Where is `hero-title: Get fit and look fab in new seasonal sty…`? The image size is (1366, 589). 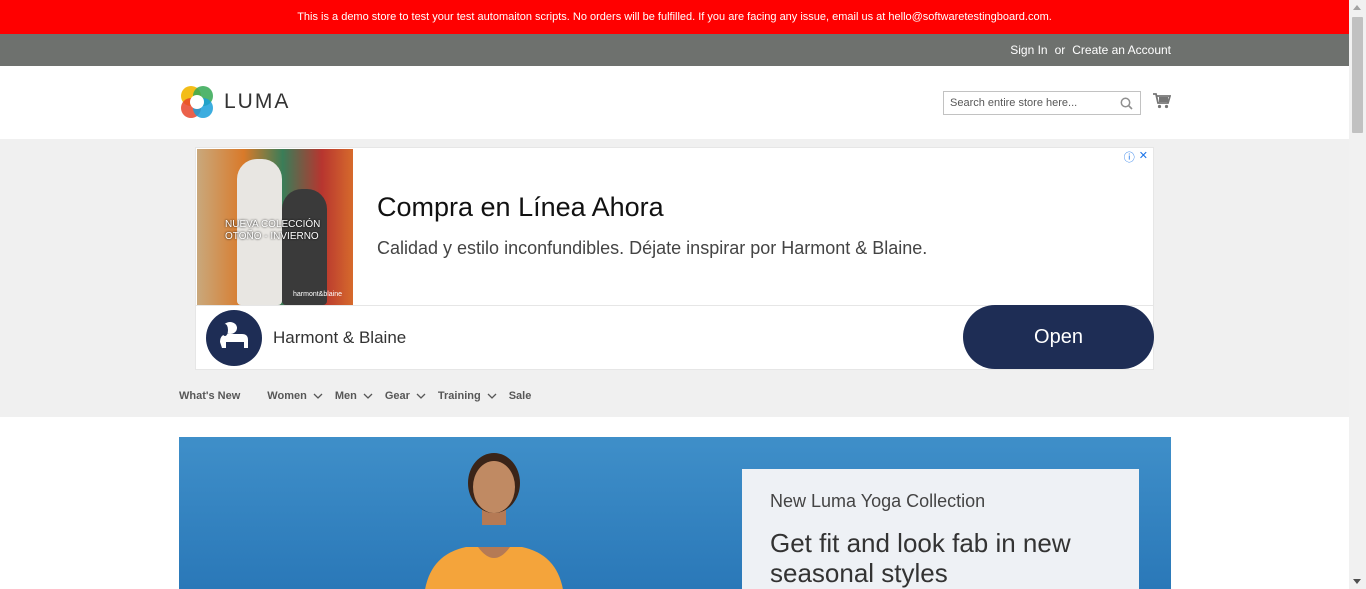
hero-title: Get fit and look fab in new seasonal sty… is located at coordinates (920, 558).